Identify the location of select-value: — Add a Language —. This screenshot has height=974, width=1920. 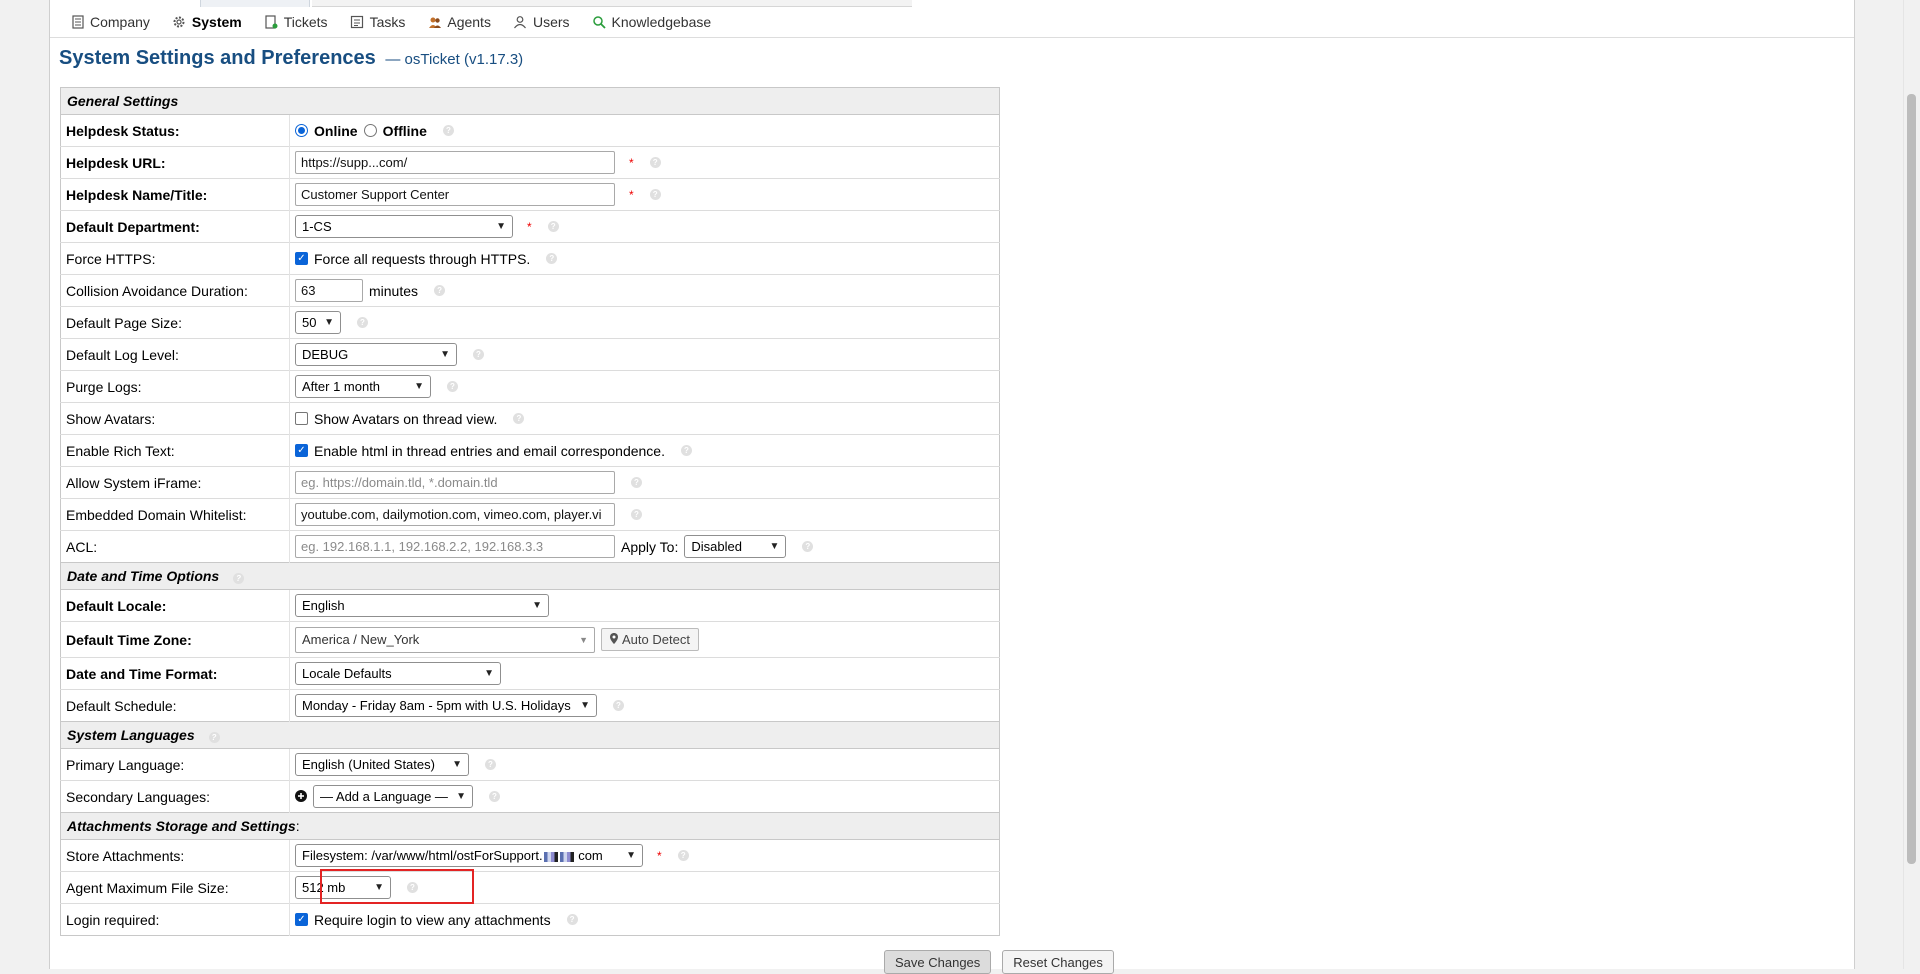
(384, 796).